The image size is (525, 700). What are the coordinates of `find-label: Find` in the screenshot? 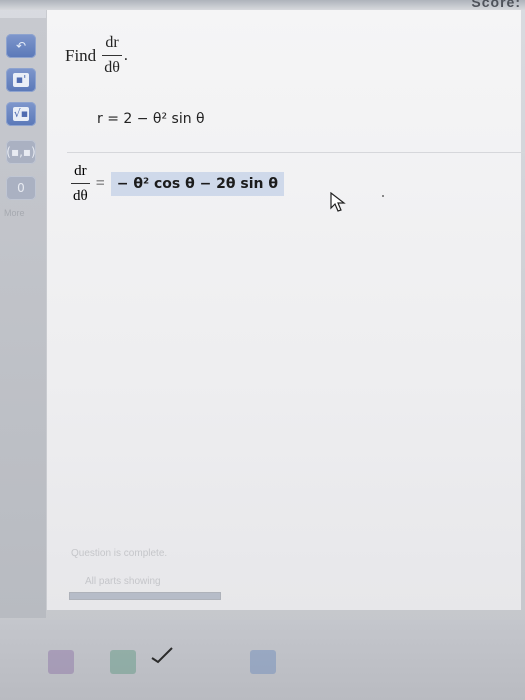 It's located at (81, 55).